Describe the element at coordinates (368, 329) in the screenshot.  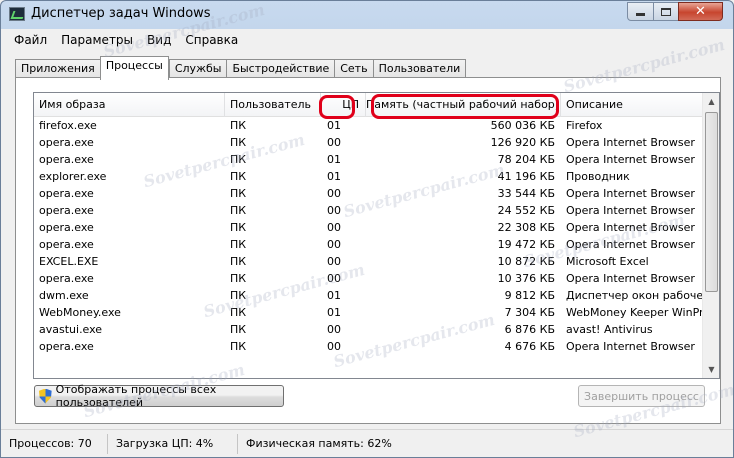
I see `process-row: avastui.exe ПК 00 6 876 КБ avast! Antivirus` at that location.